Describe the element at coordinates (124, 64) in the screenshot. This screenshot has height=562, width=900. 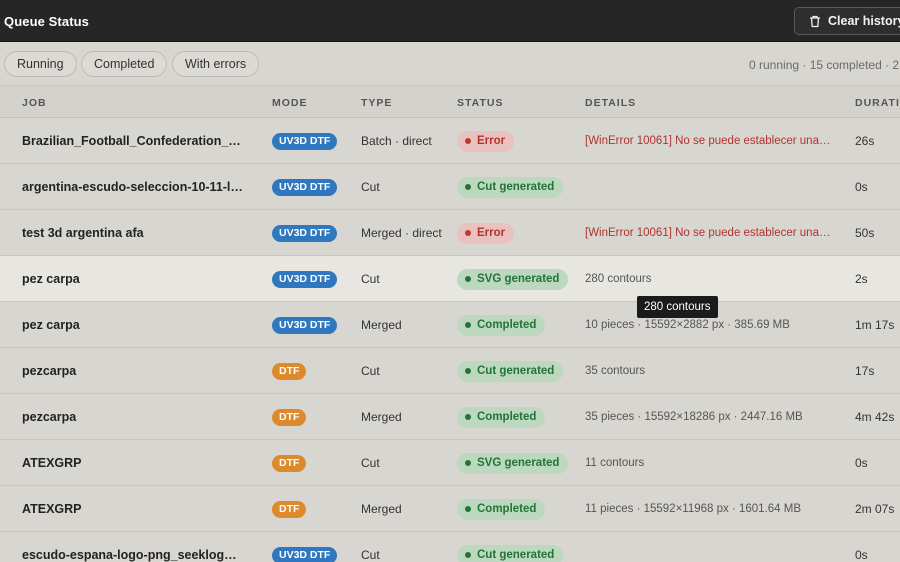
I see `filter-completed: Completed` at that location.